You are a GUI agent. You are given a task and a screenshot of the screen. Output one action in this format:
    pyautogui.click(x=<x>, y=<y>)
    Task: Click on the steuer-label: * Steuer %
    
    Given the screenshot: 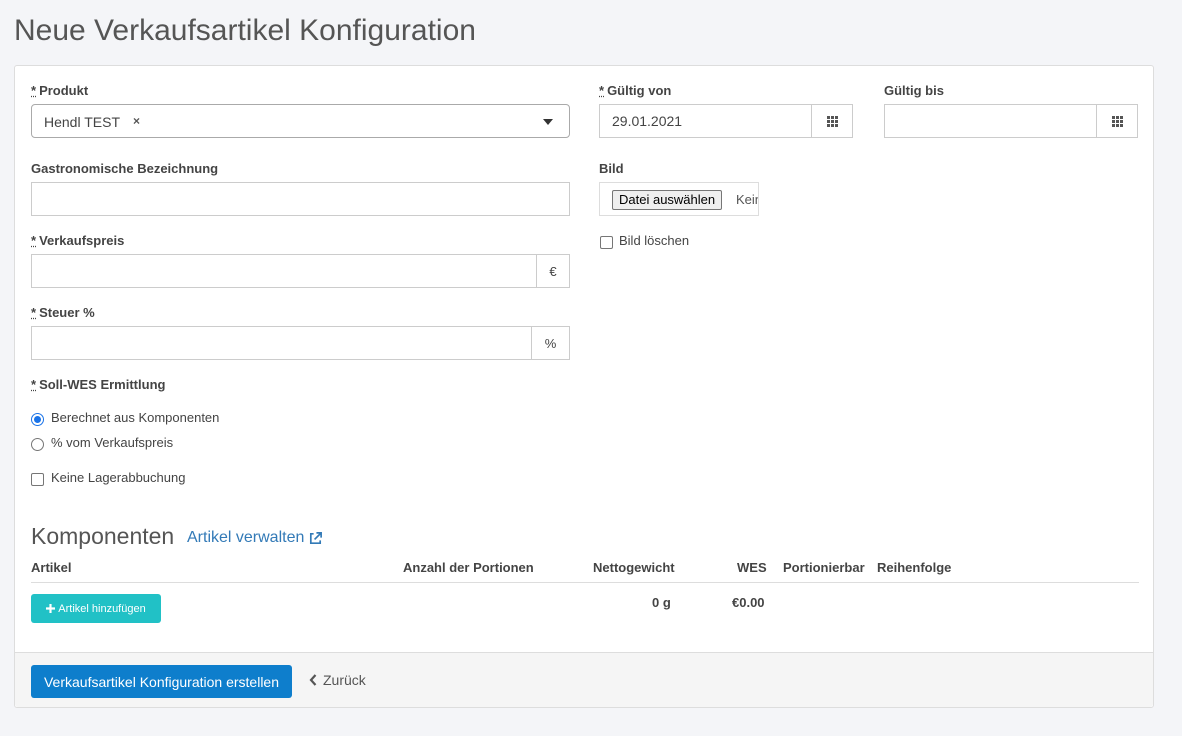 What is the action you would take?
    pyautogui.click(x=63, y=312)
    